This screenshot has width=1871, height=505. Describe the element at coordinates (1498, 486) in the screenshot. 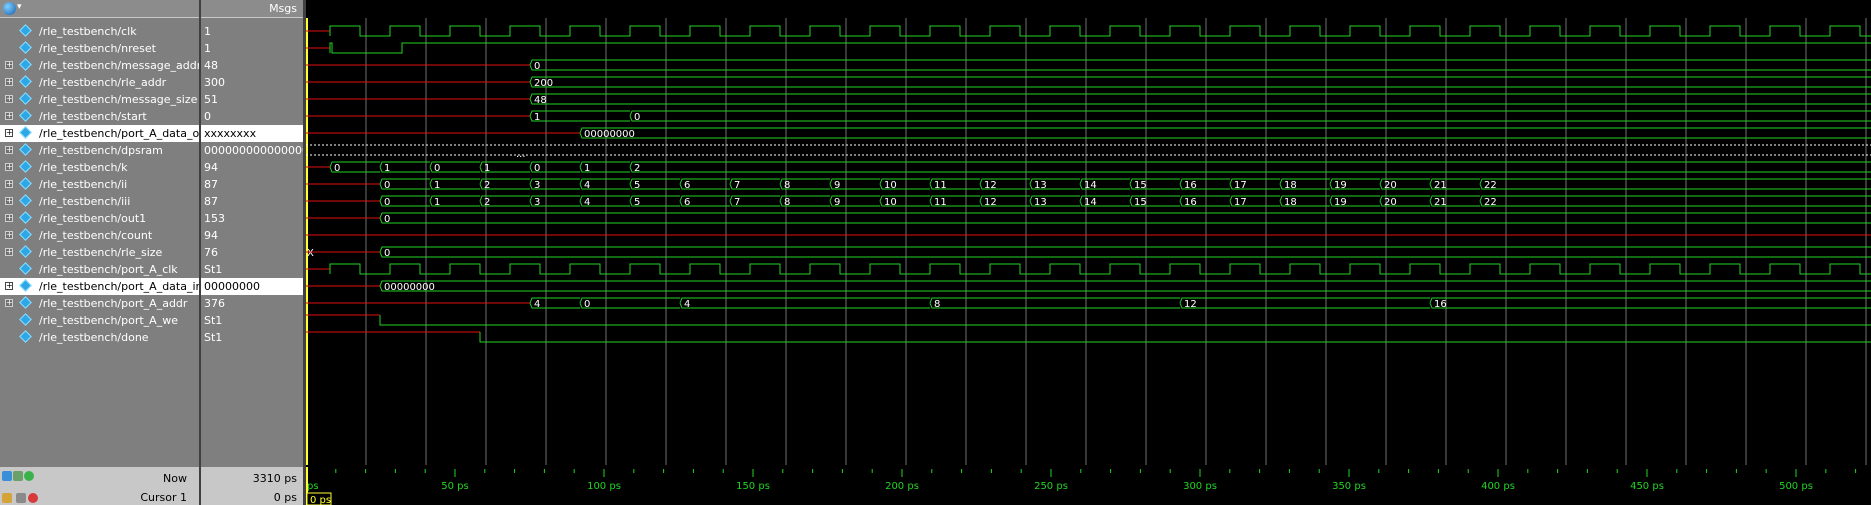

I see `ruler-label: 400 ps` at that location.